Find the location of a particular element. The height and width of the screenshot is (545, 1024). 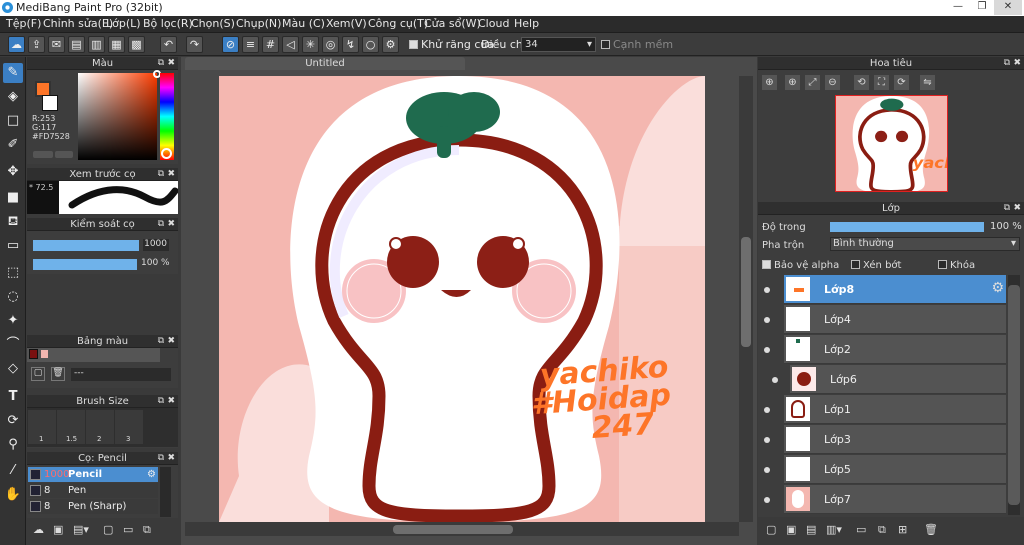

brush-size-slider is located at coordinates (86, 245).